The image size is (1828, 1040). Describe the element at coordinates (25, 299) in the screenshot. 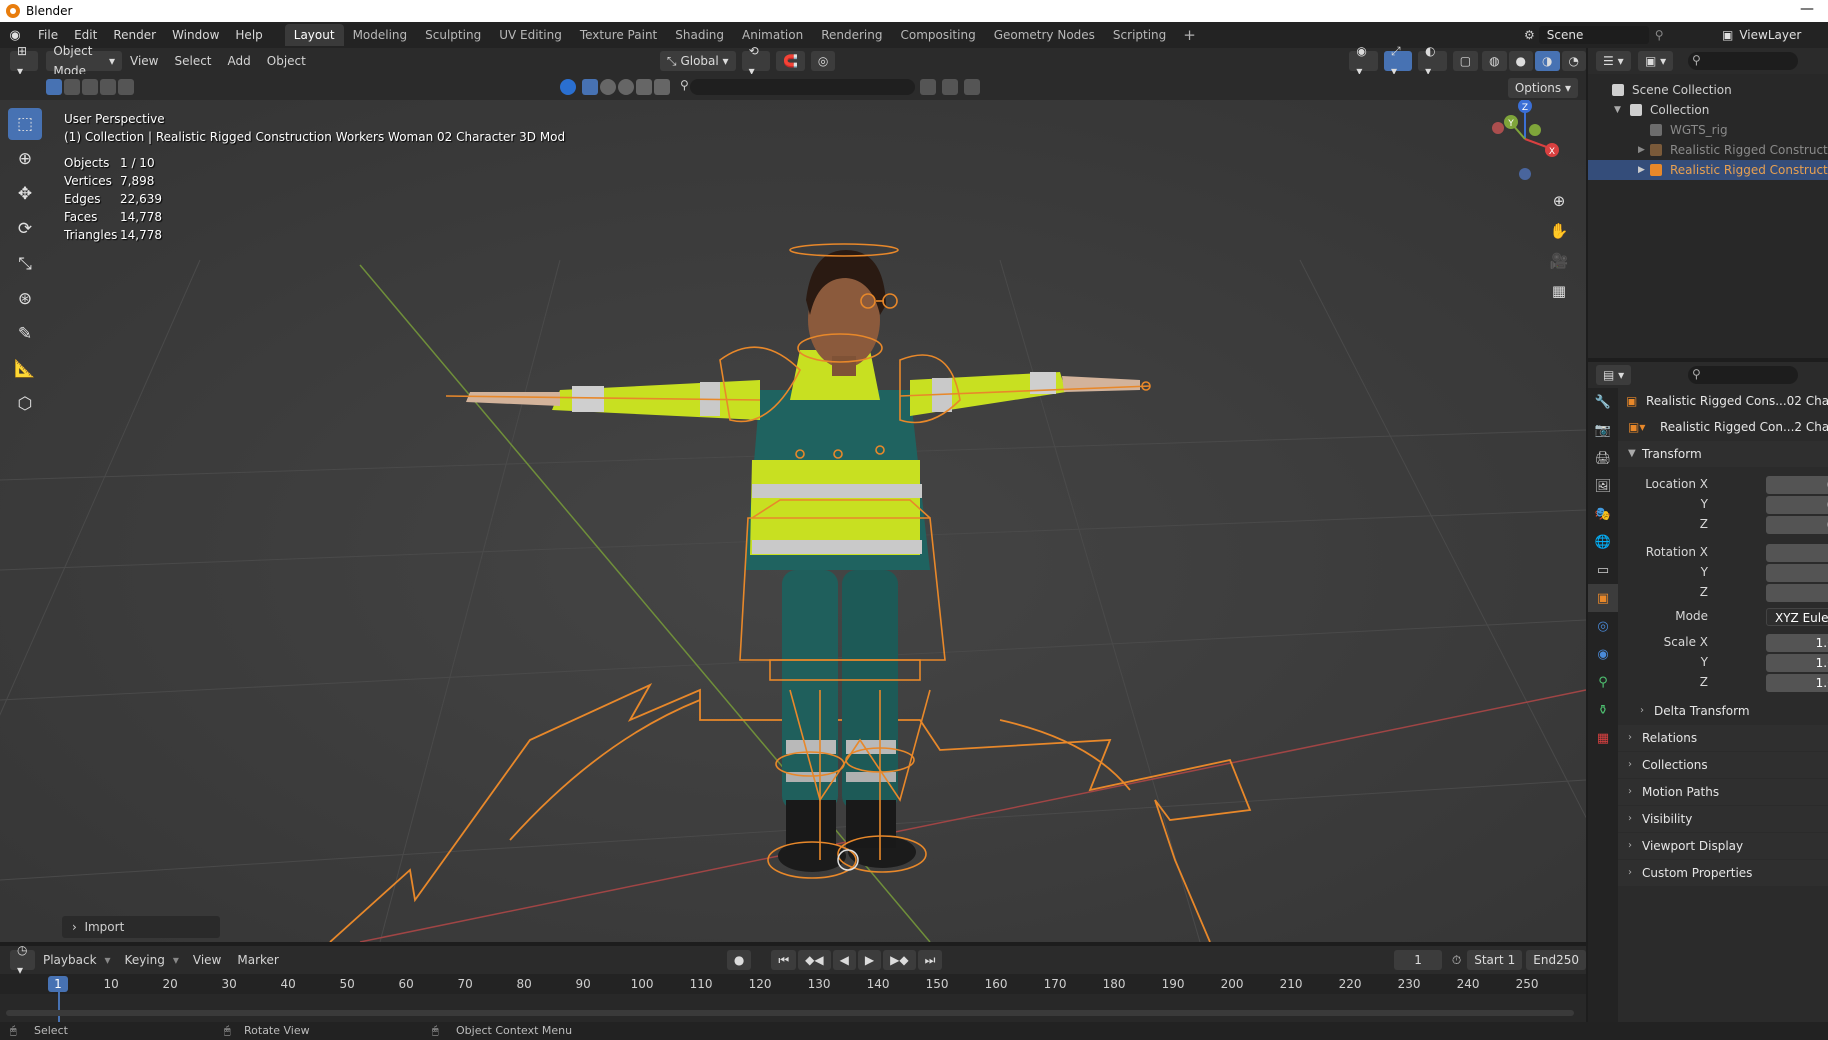

I see `transform-tool: ⊛` at that location.